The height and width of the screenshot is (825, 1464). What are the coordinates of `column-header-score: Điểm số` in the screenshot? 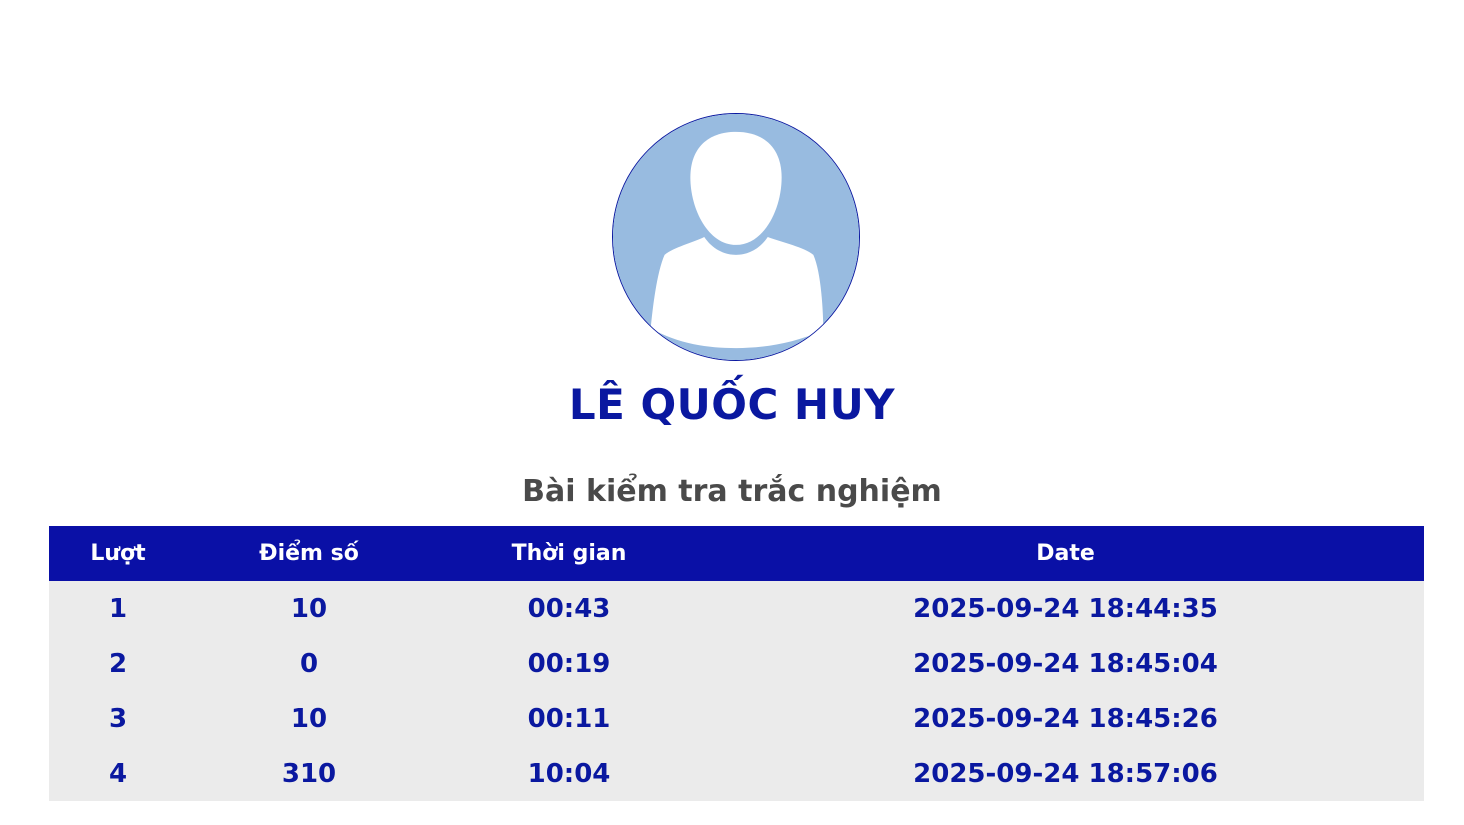 It's located at (309, 553).